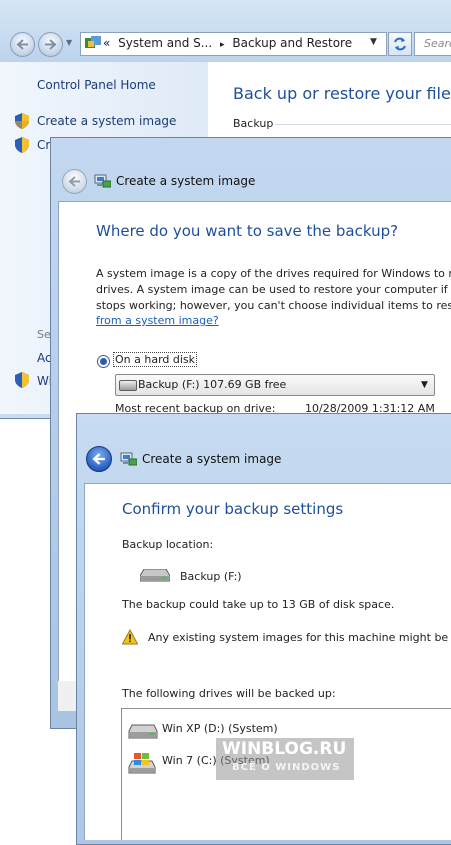 Image resolution: width=451 pixels, height=845 pixels. I want to click on warning-icon, so click(130, 637).